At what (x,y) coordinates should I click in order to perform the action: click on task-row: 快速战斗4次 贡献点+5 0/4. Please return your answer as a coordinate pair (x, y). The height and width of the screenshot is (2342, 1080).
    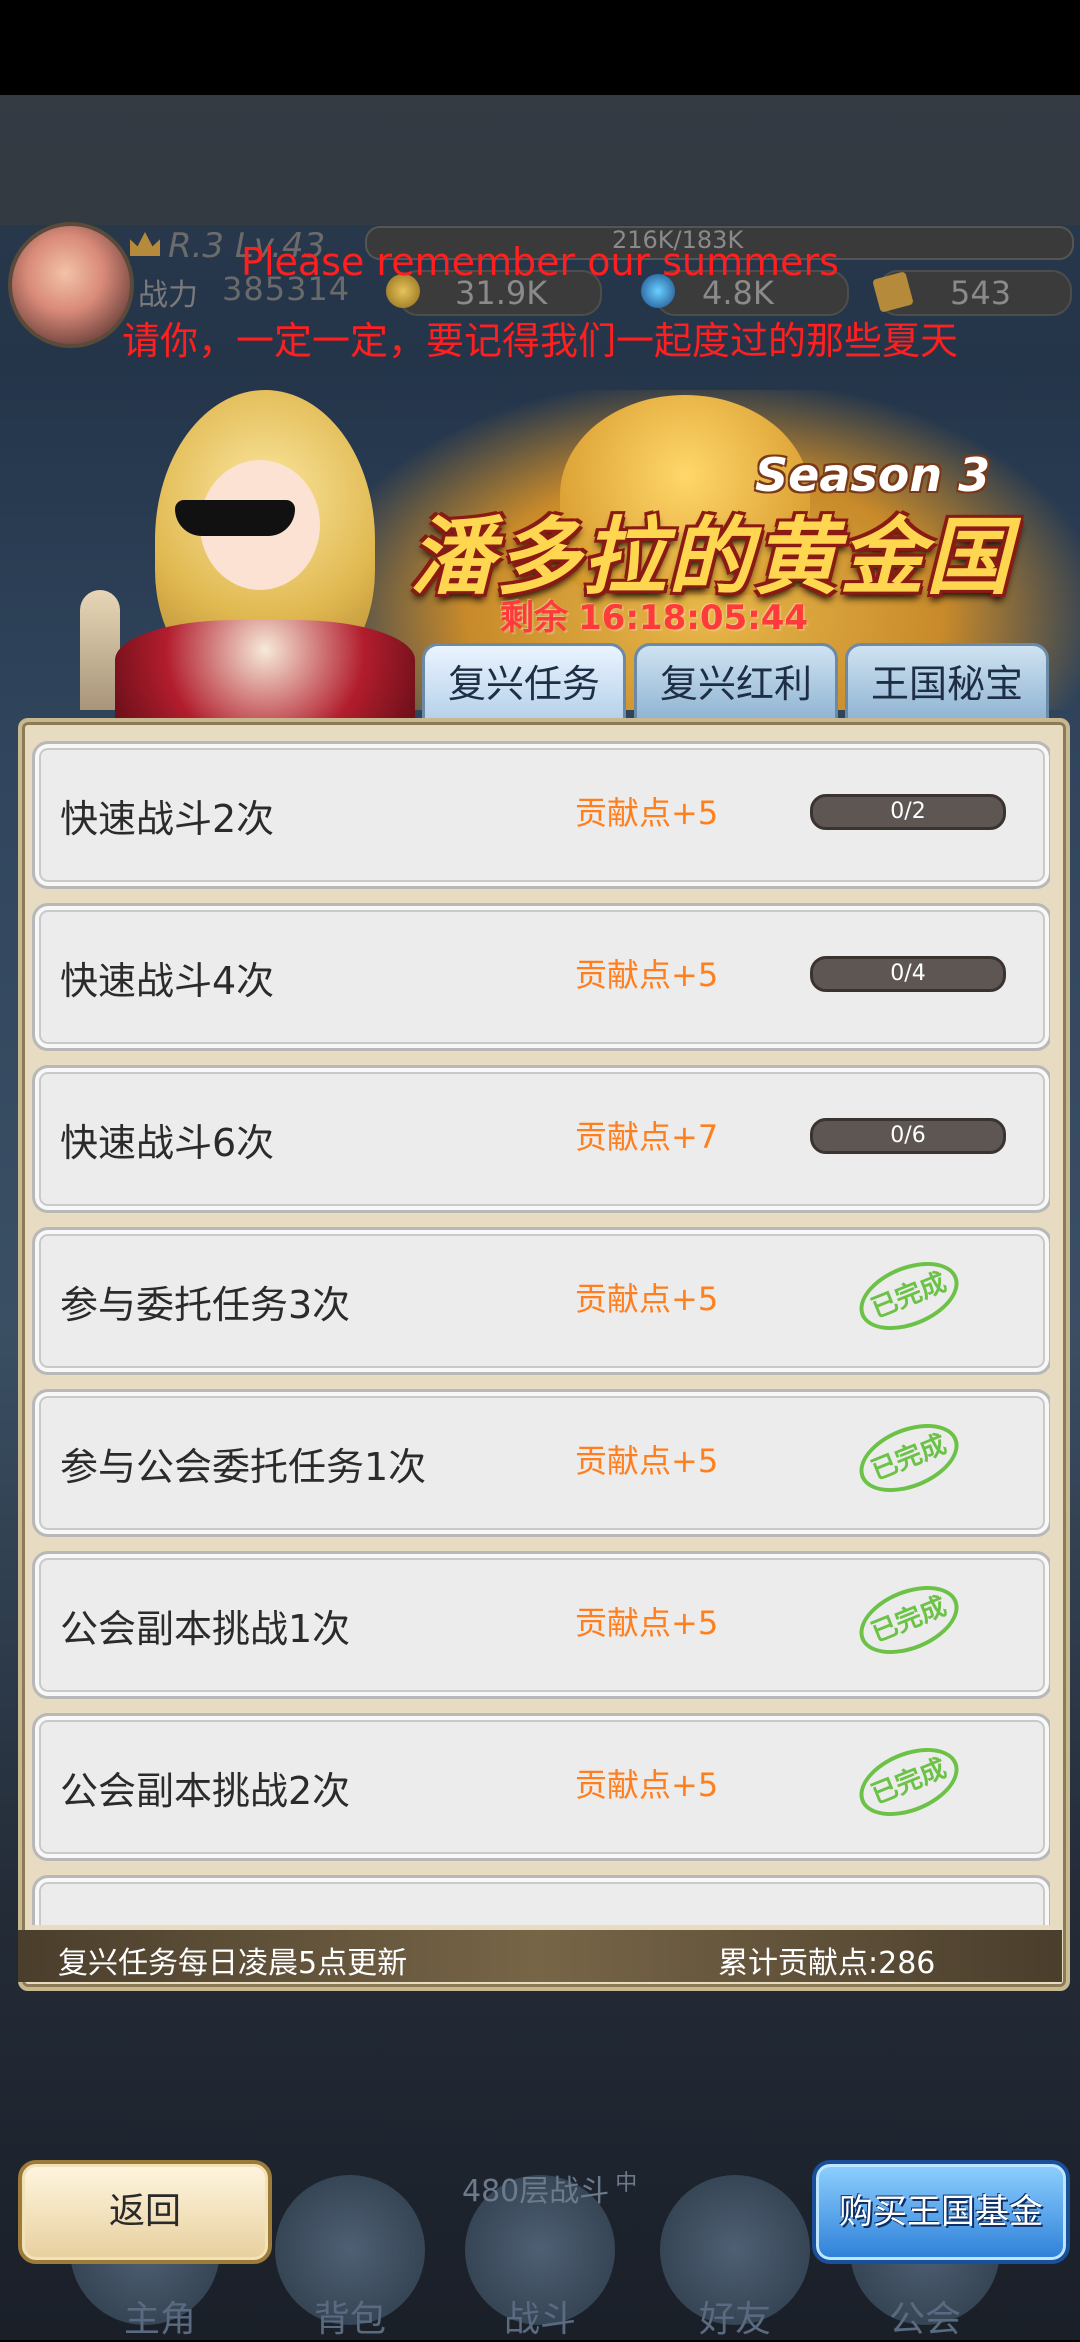
    Looking at the image, I should click on (541, 977).